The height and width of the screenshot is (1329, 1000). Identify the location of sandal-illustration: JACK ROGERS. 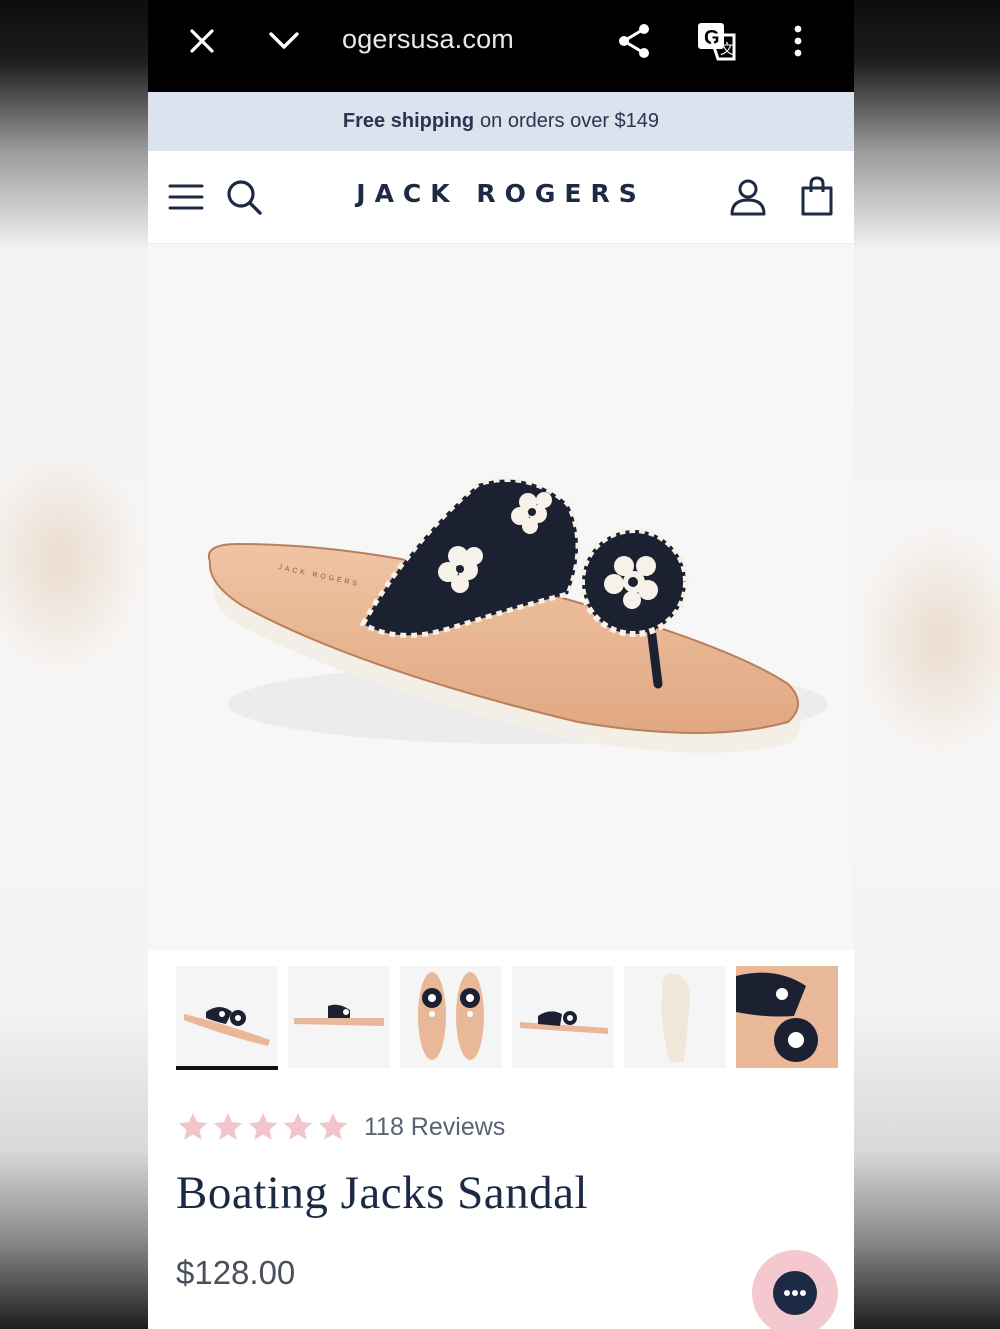
(517, 615).